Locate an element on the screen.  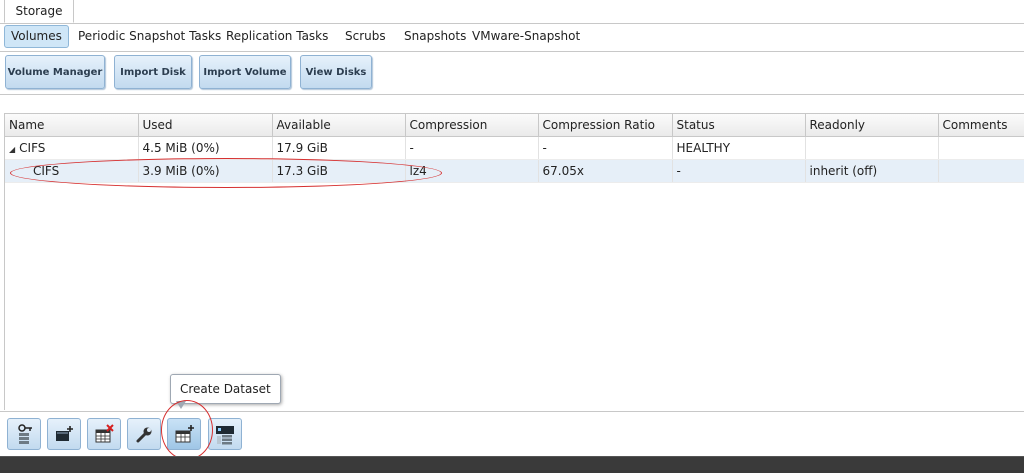
volume-status-button is located at coordinates (225, 434).